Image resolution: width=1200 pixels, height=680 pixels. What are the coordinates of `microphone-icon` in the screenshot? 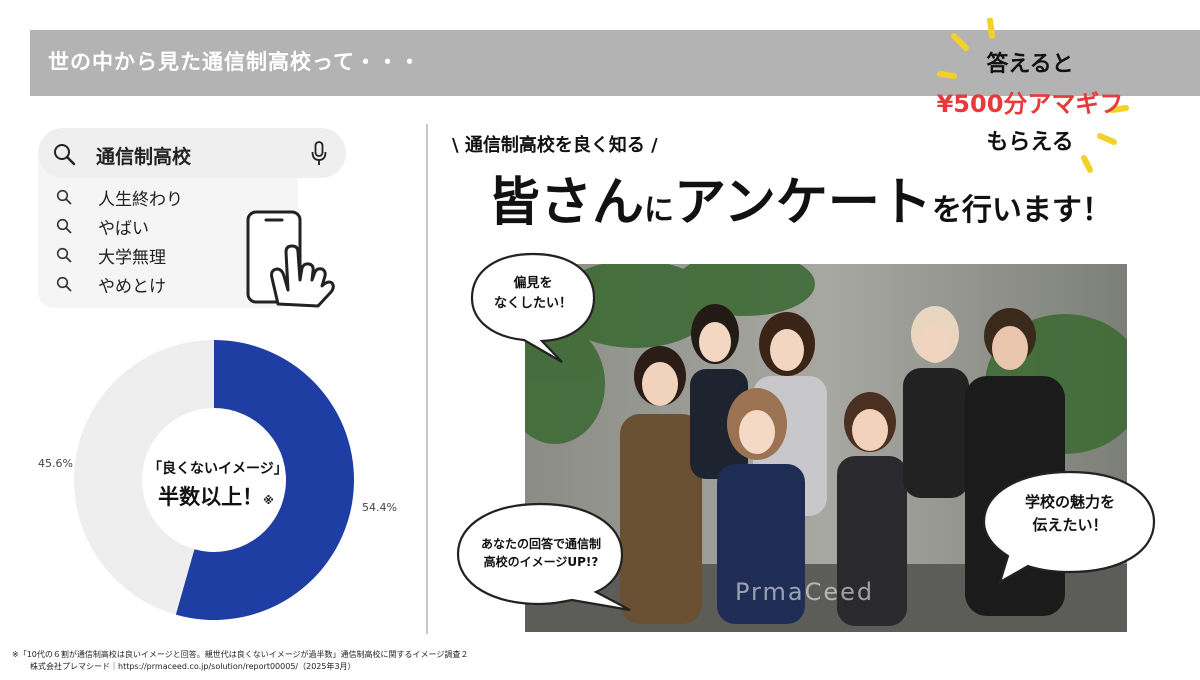 It's located at (319, 154).